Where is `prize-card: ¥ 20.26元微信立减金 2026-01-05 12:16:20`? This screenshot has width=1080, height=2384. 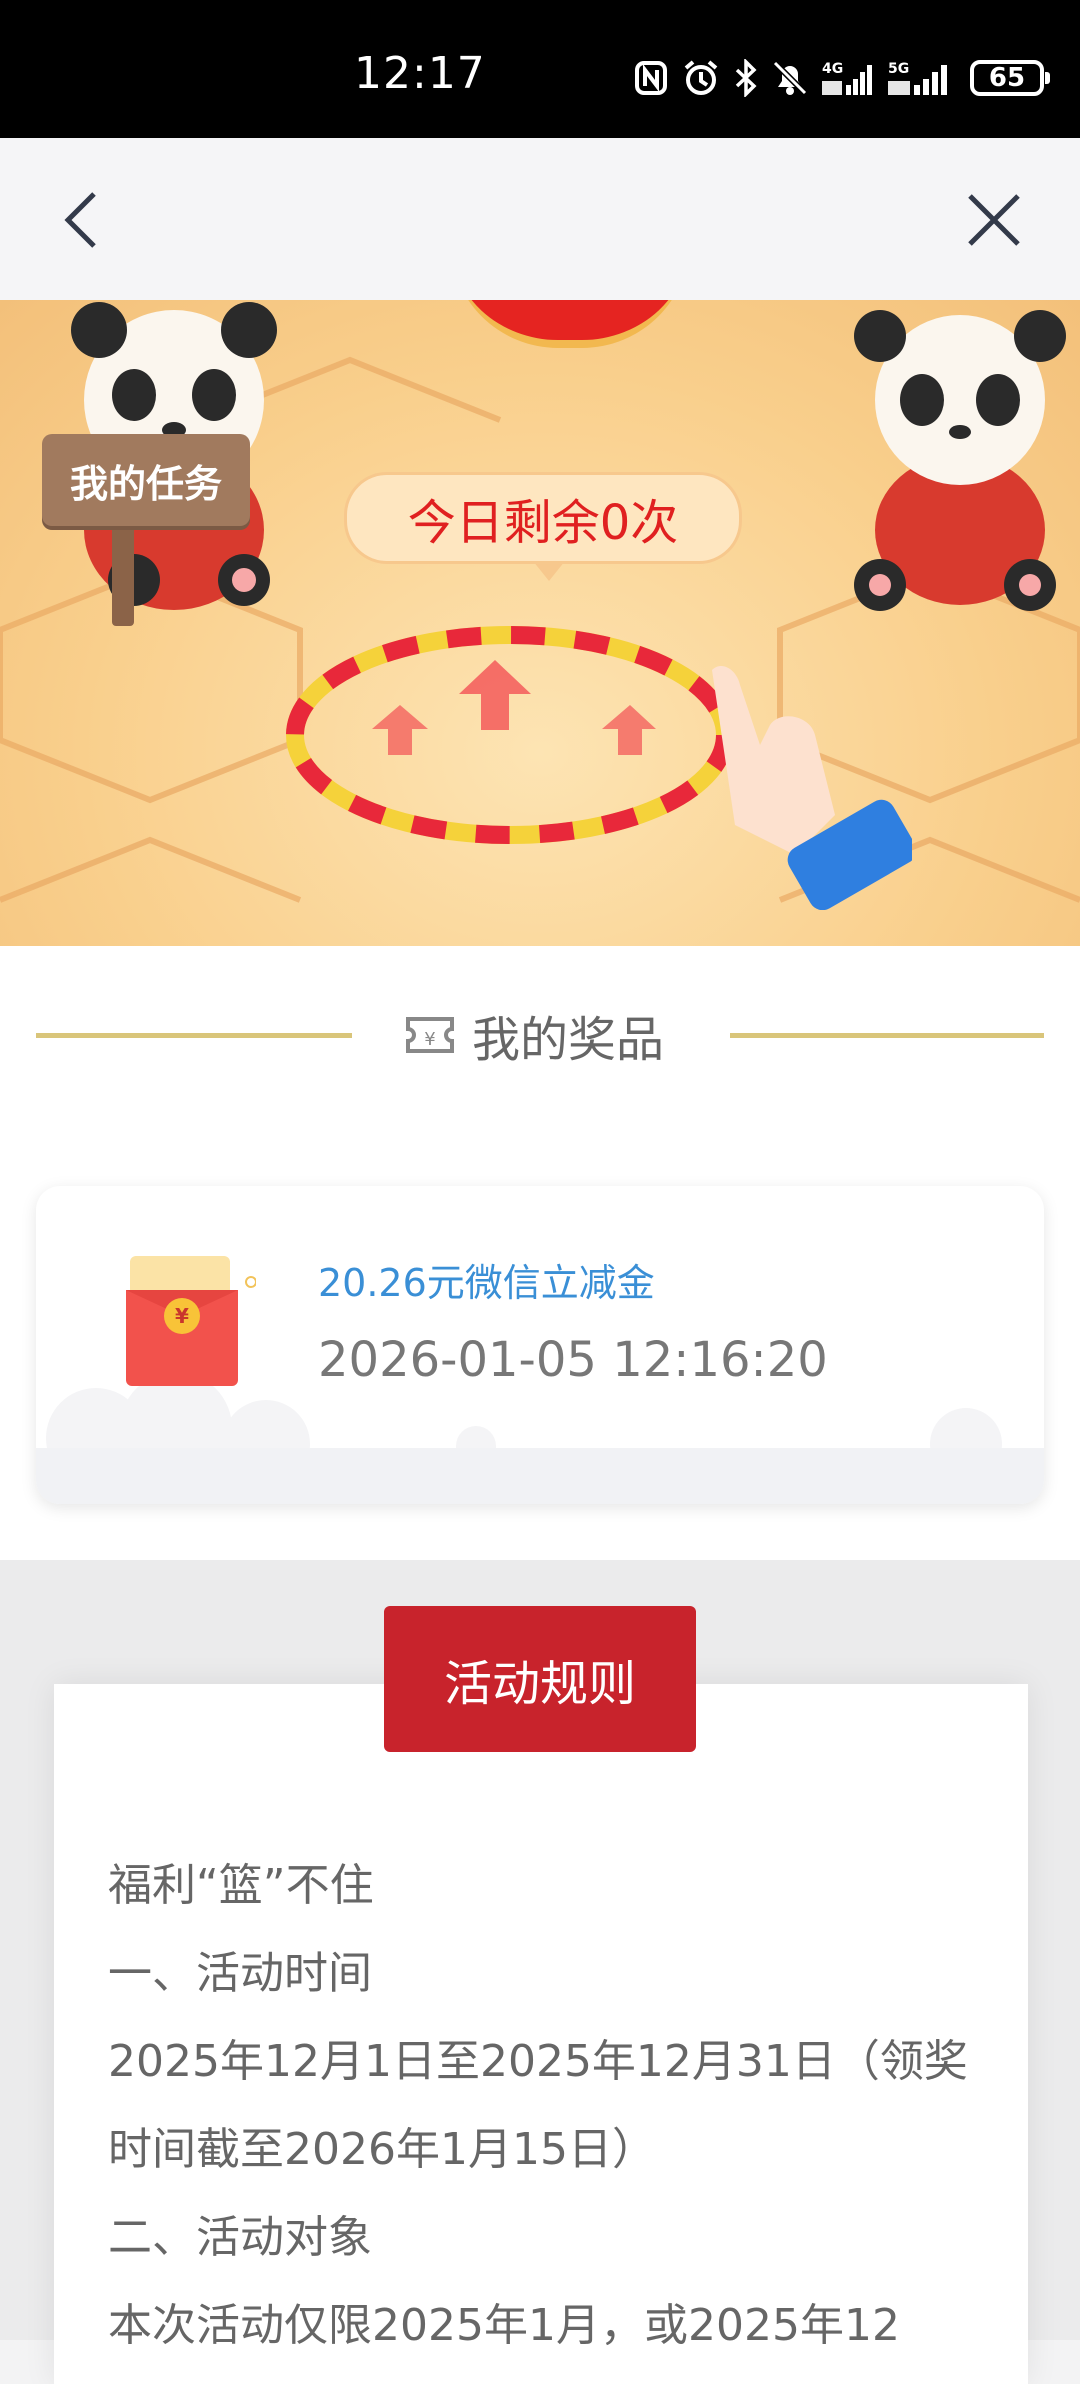 prize-card: ¥ 20.26元微信立减金 2026-01-05 12:16:20 is located at coordinates (540, 1345).